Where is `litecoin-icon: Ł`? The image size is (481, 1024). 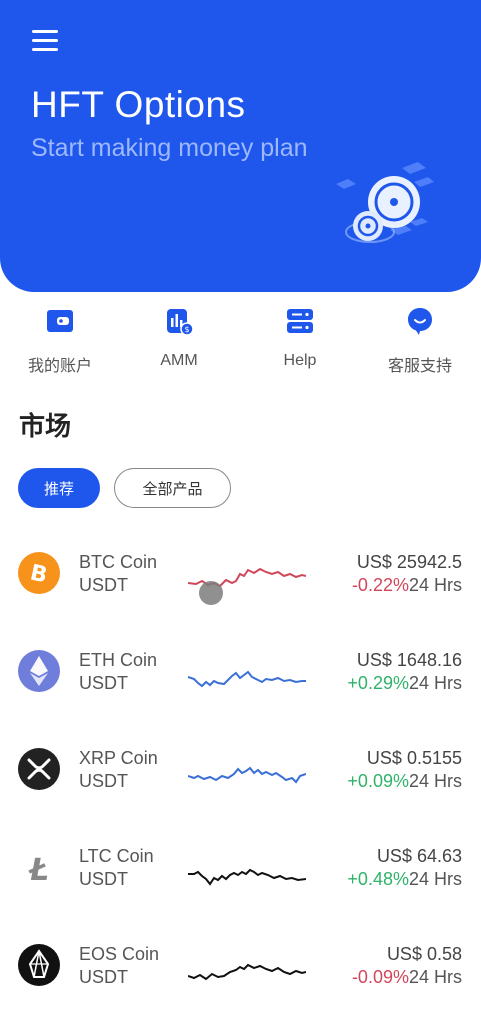 litecoin-icon: Ł is located at coordinates (38, 870).